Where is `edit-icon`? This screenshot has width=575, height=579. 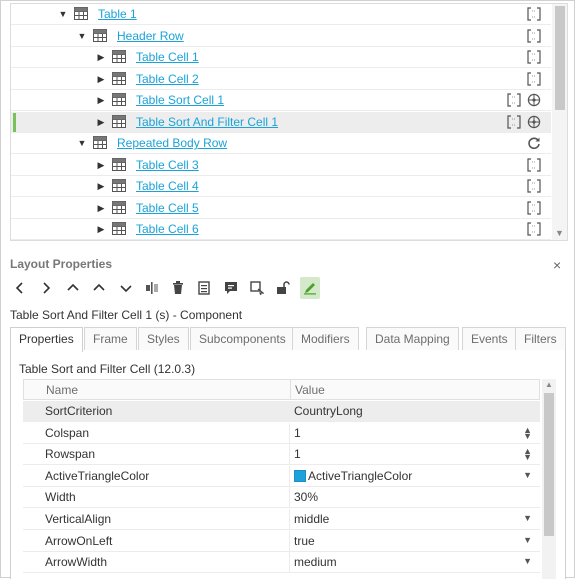 edit-icon is located at coordinates (310, 288).